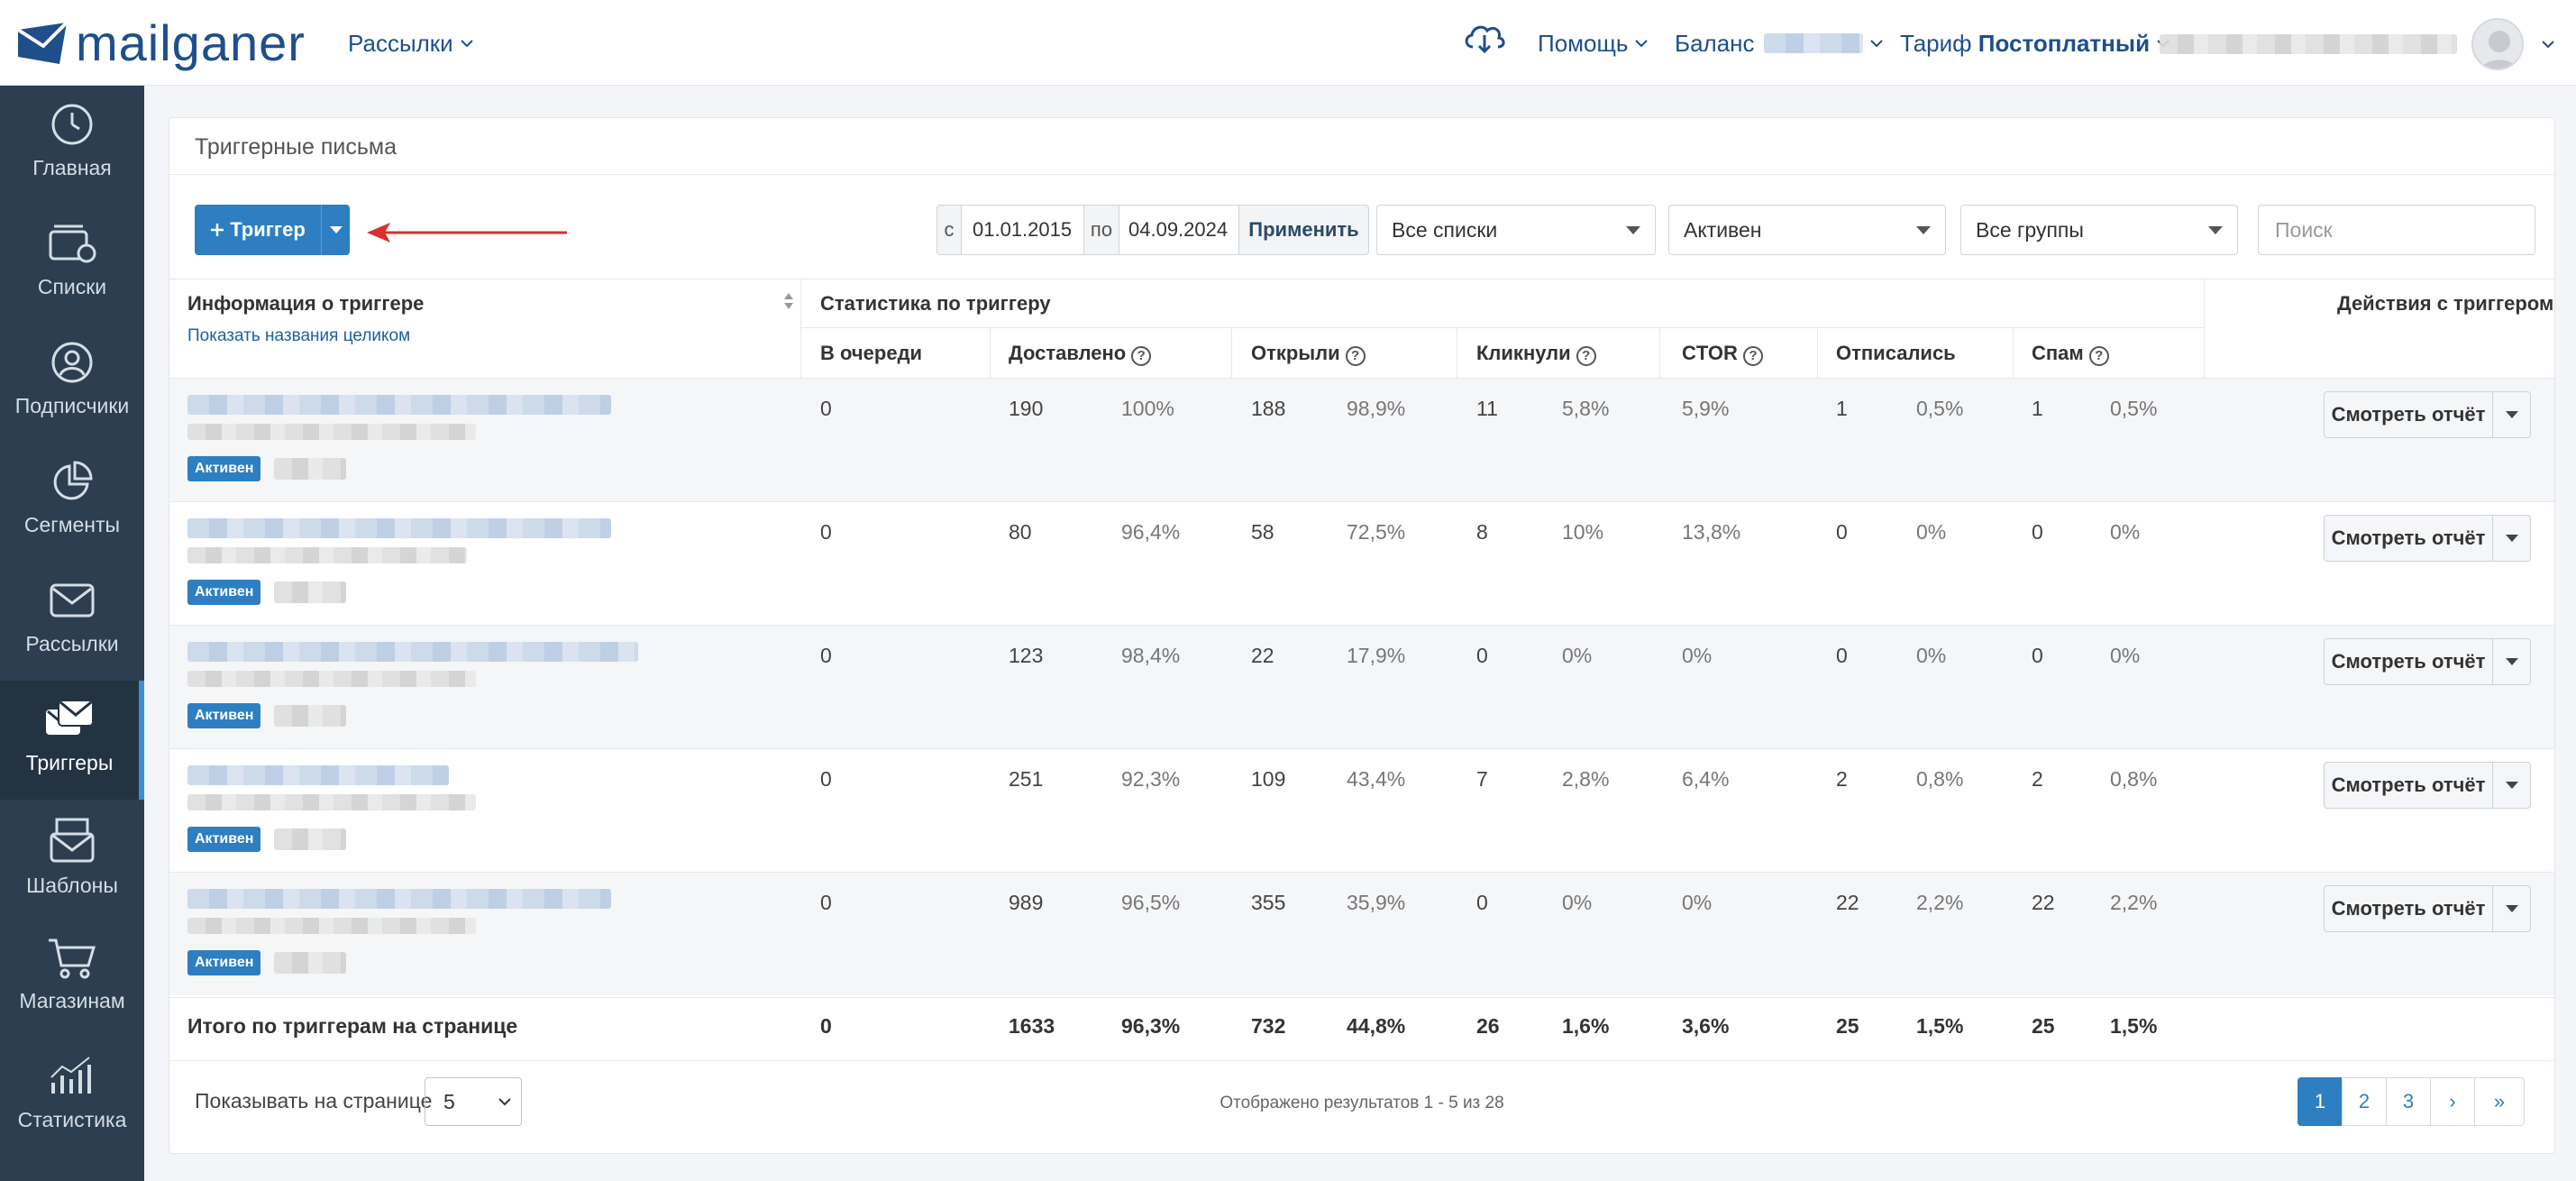  I want to click on date-from-input: 01.01.2015, so click(1022, 230).